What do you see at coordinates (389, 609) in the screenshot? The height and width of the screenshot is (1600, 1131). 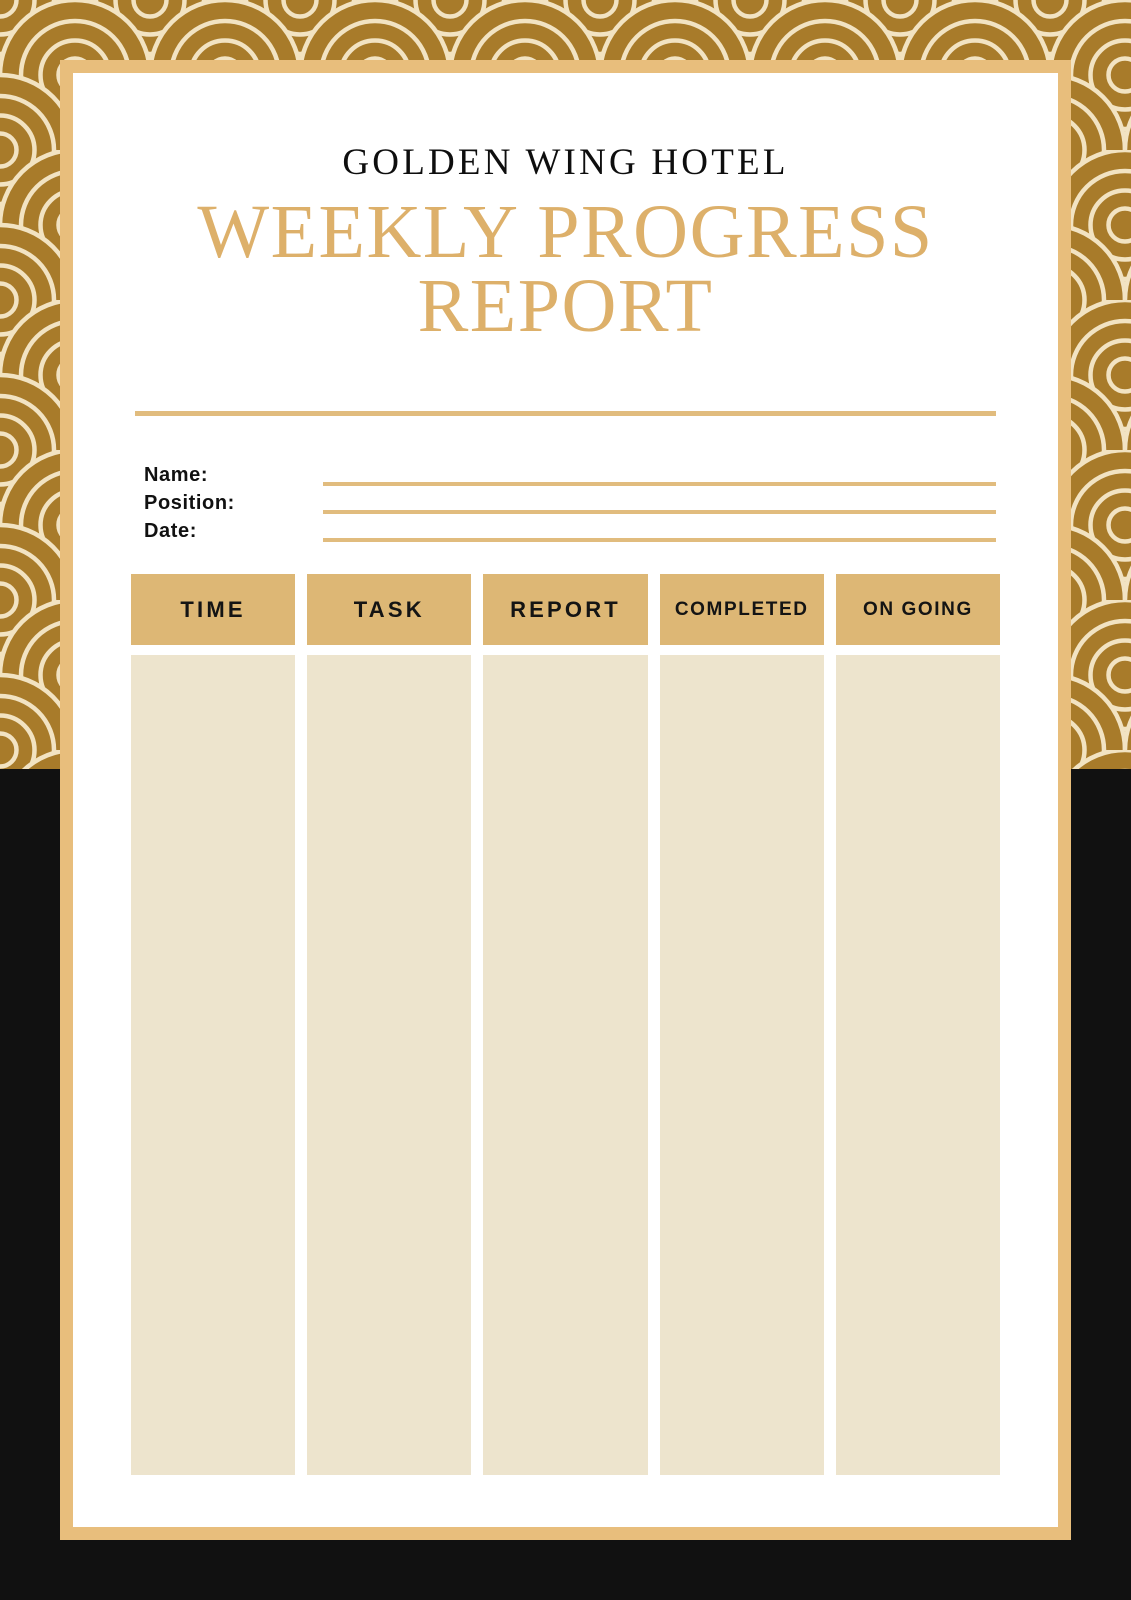 I see `table-header-task: TASK` at bounding box center [389, 609].